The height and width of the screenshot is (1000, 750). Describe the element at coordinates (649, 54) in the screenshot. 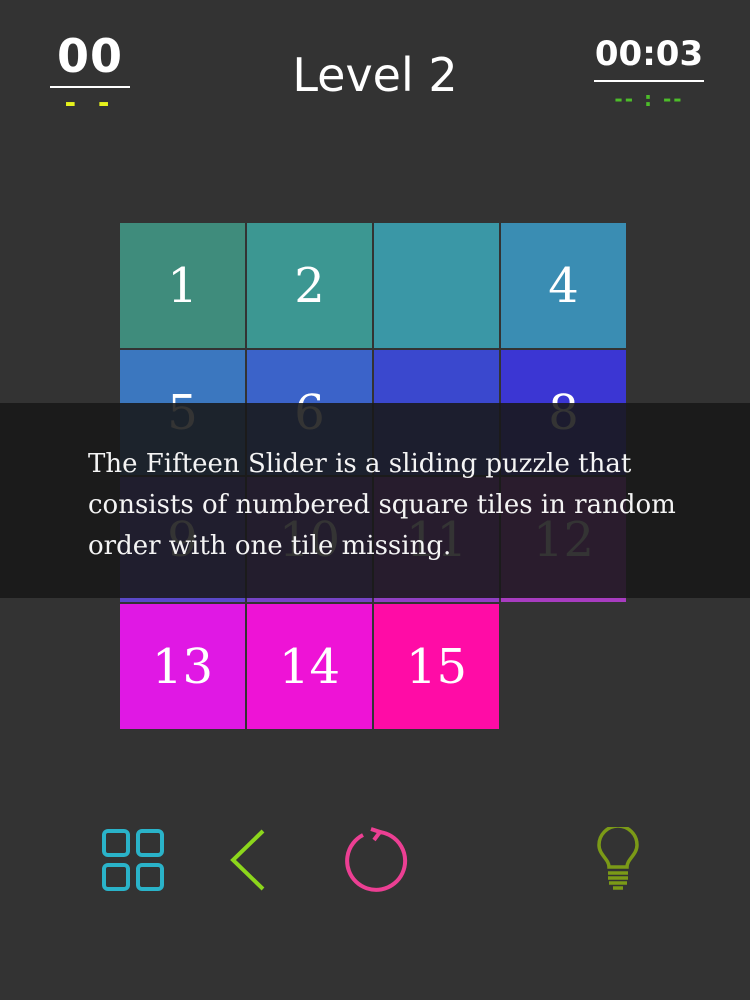

I see `time-value: 00:03` at that location.